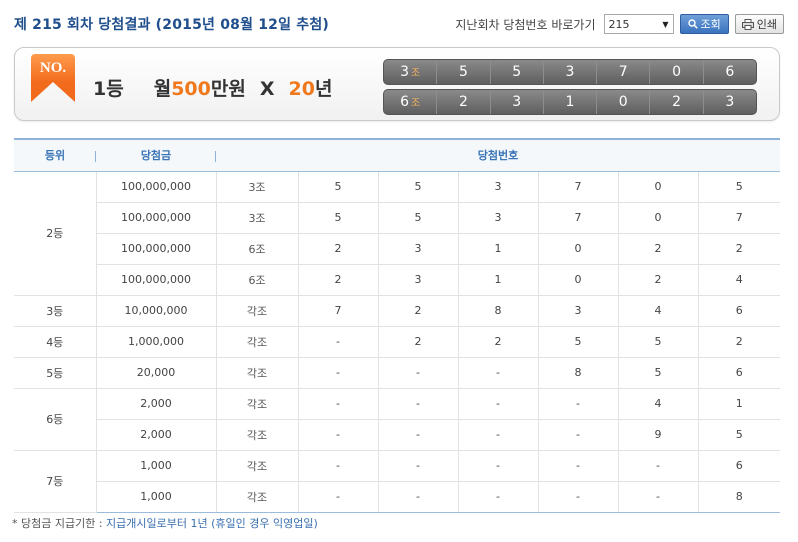 This screenshot has height=542, width=798. What do you see at coordinates (256, 218) in the screenshot?
I see `jo-cell: 3조` at bounding box center [256, 218].